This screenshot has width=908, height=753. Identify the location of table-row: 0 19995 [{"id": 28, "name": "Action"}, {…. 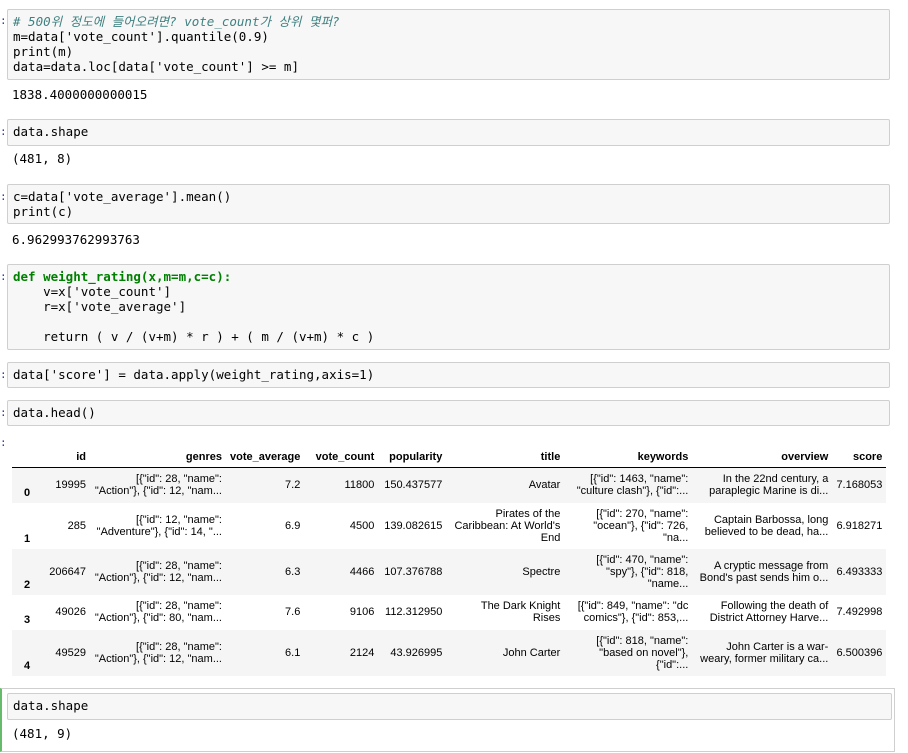
(449, 485).